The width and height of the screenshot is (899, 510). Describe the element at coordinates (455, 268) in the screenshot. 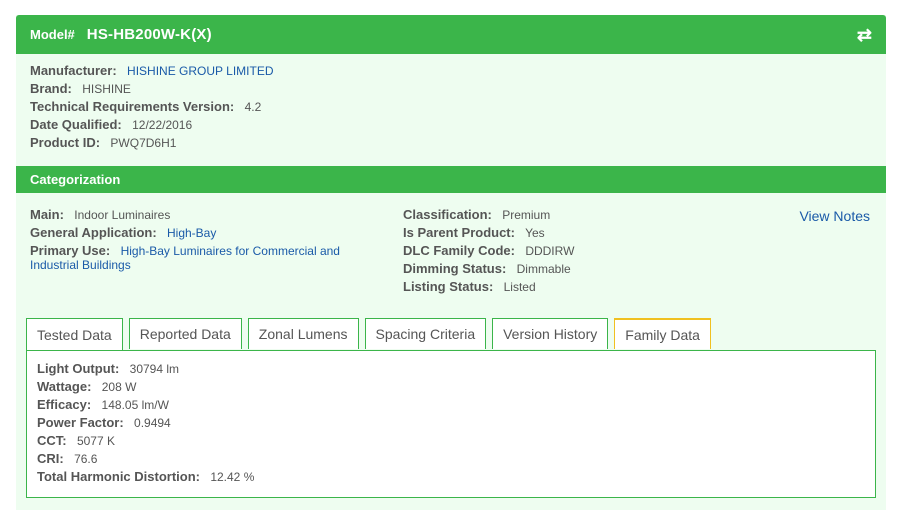

I see `dimming-label: Dimming Status:` at that location.